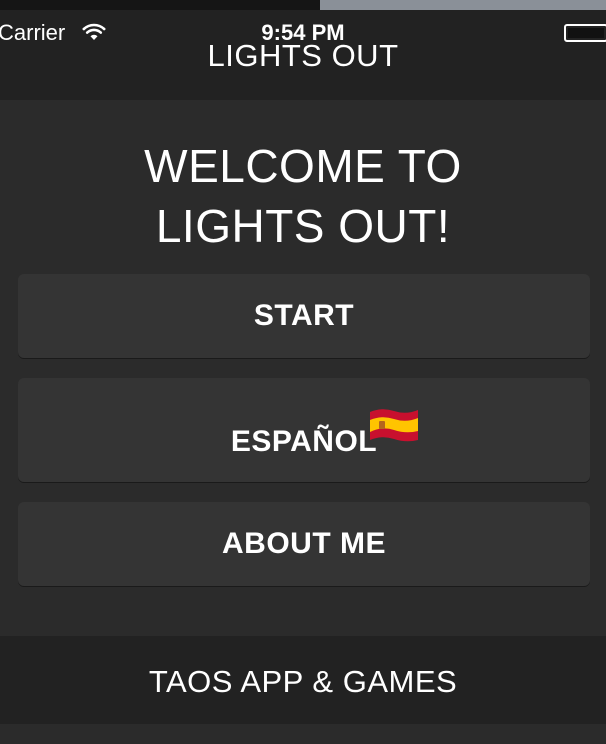 The width and height of the screenshot is (606, 744). Describe the element at coordinates (394, 425) in the screenshot. I see `spain-flag-icon` at that location.